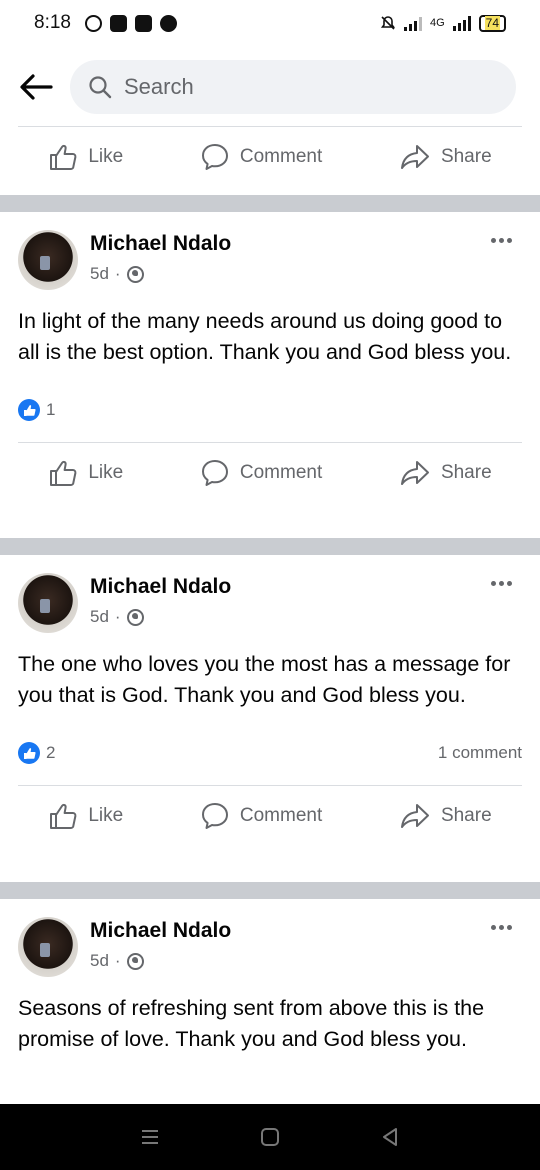  Describe the element at coordinates (270, 23) in the screenshot. I see `status-bar: 8:18 4G 74` at that location.